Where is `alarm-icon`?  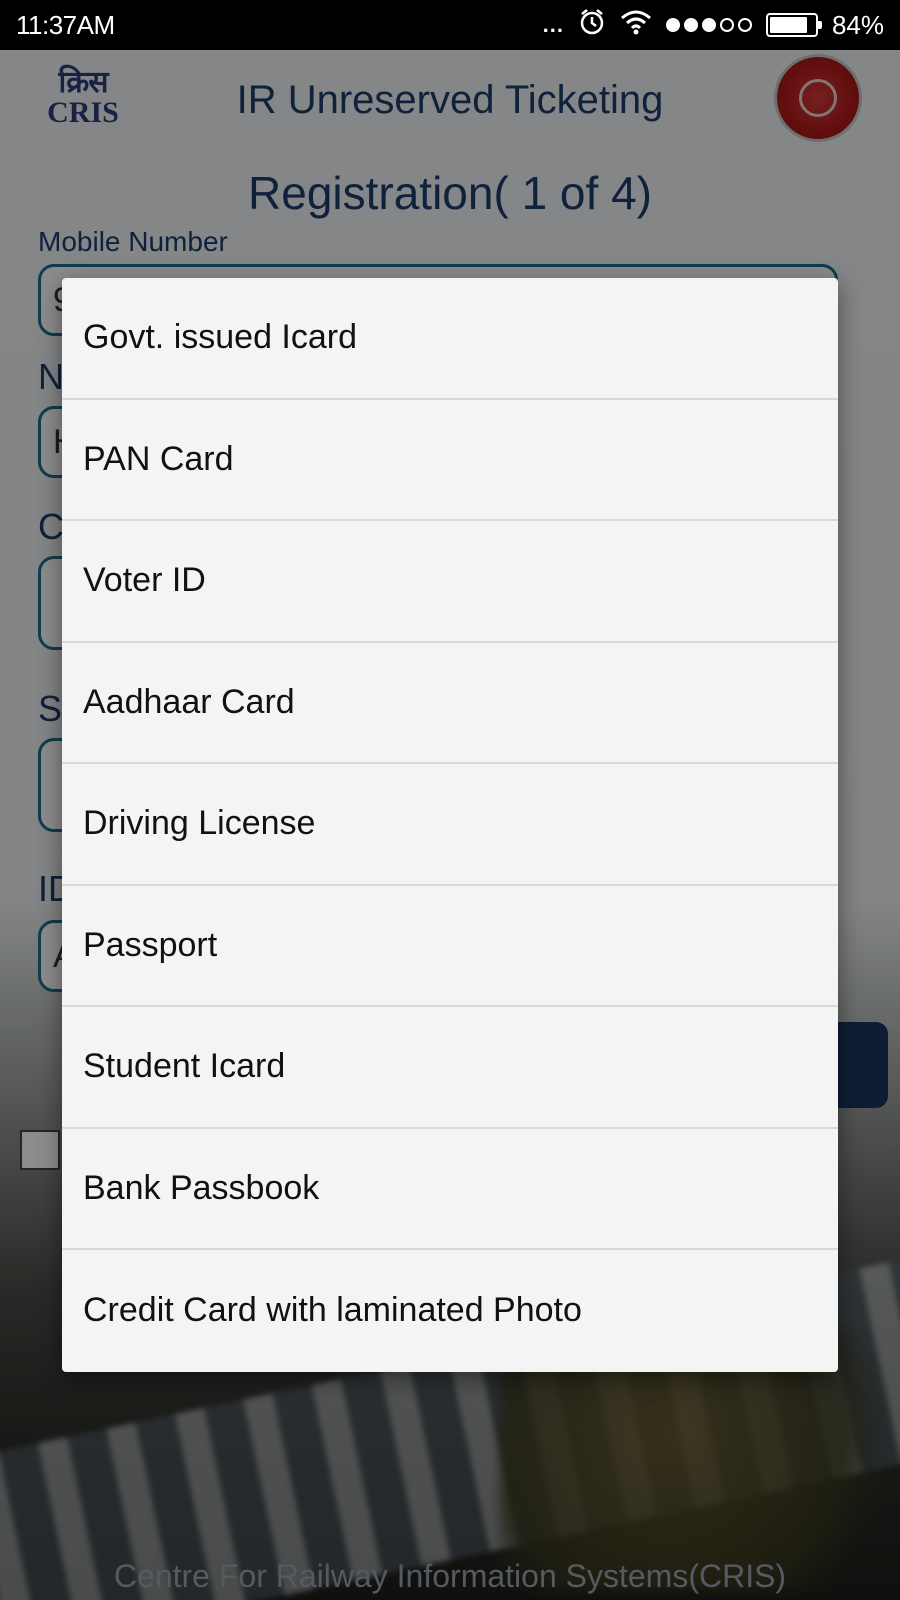
alarm-icon is located at coordinates (592, 25).